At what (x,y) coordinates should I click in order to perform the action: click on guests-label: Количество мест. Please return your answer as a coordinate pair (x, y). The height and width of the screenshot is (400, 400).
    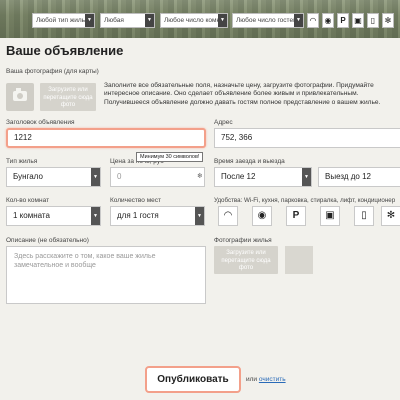
    Looking at the image, I should click on (136, 200).